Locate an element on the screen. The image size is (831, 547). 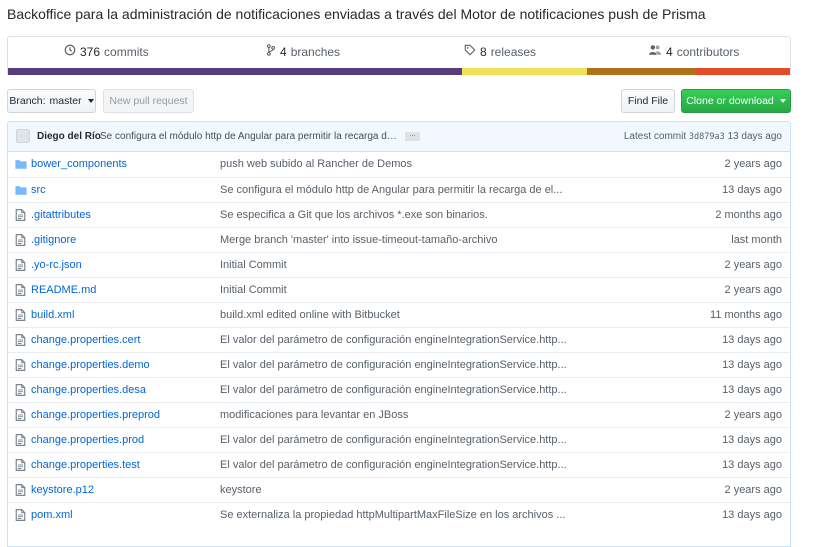
branch-select-button: Branch: master is located at coordinates (51, 101).